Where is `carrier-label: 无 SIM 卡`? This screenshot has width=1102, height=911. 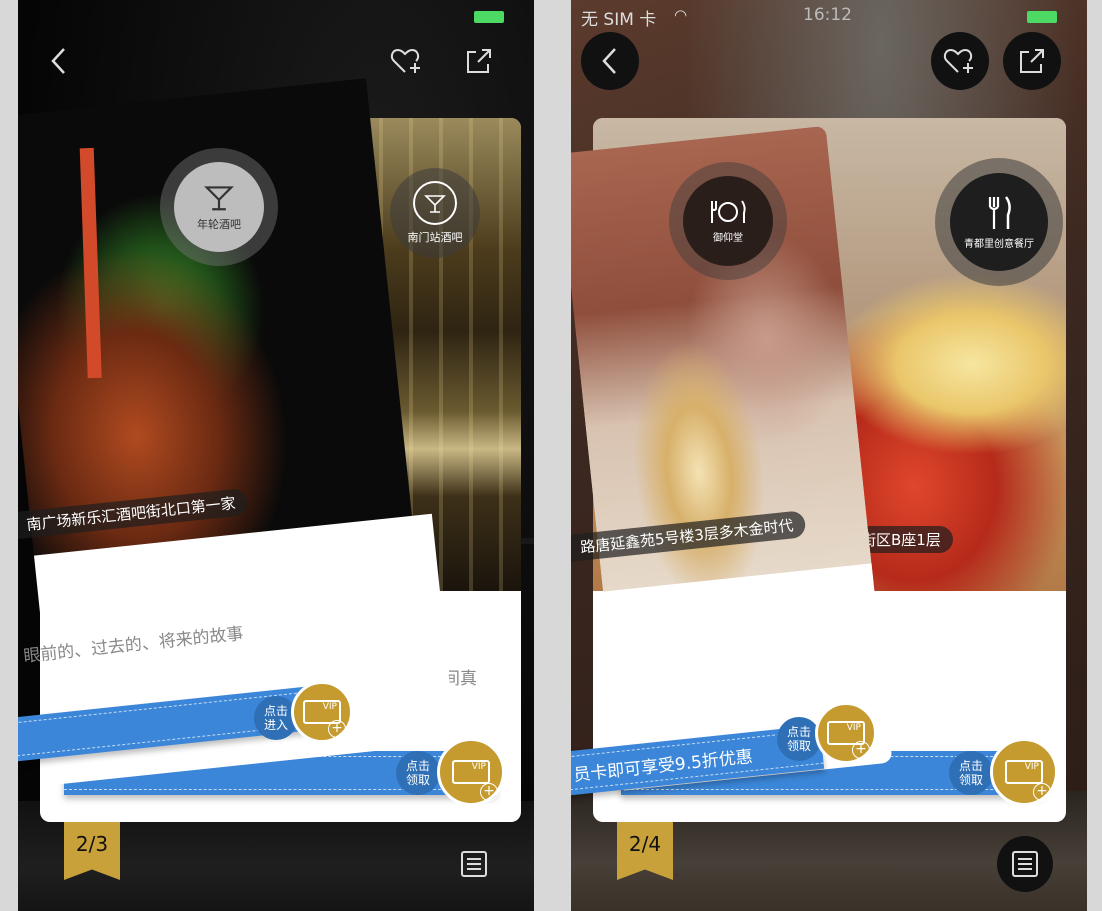
carrier-label: 无 SIM 卡 is located at coordinates (619, 20).